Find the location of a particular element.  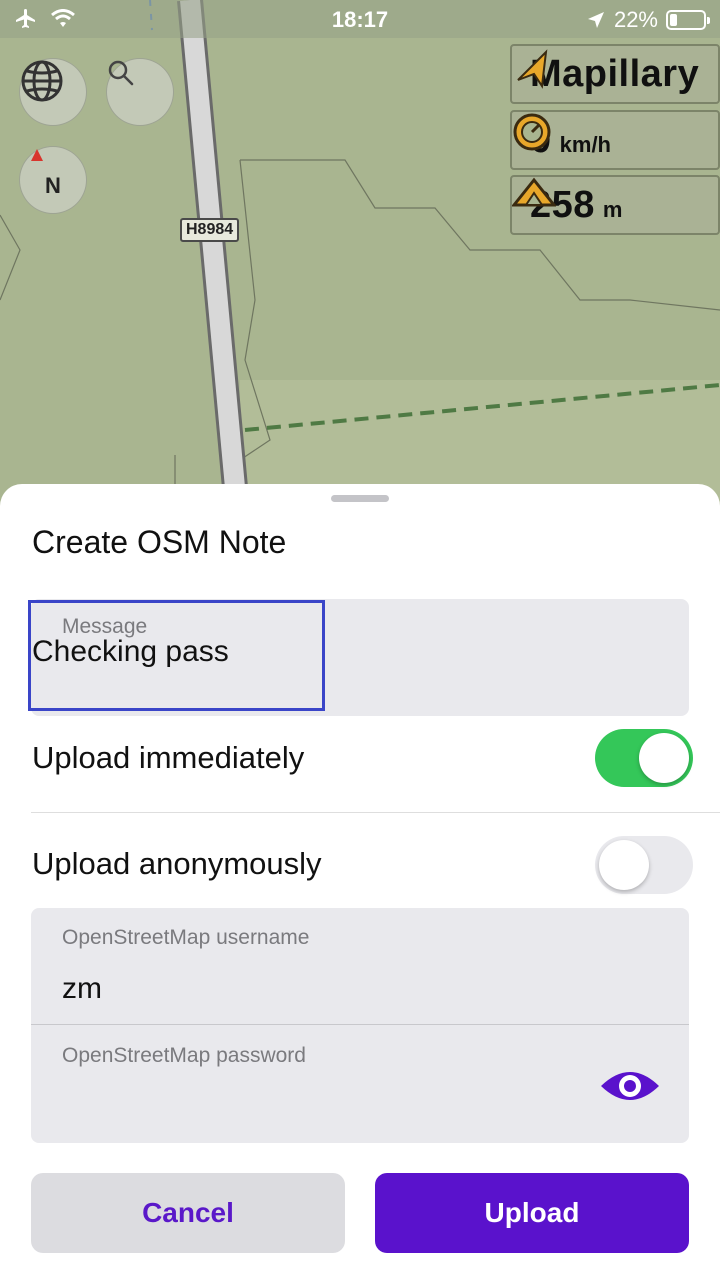

sheet-drag-handle is located at coordinates (360, 498).